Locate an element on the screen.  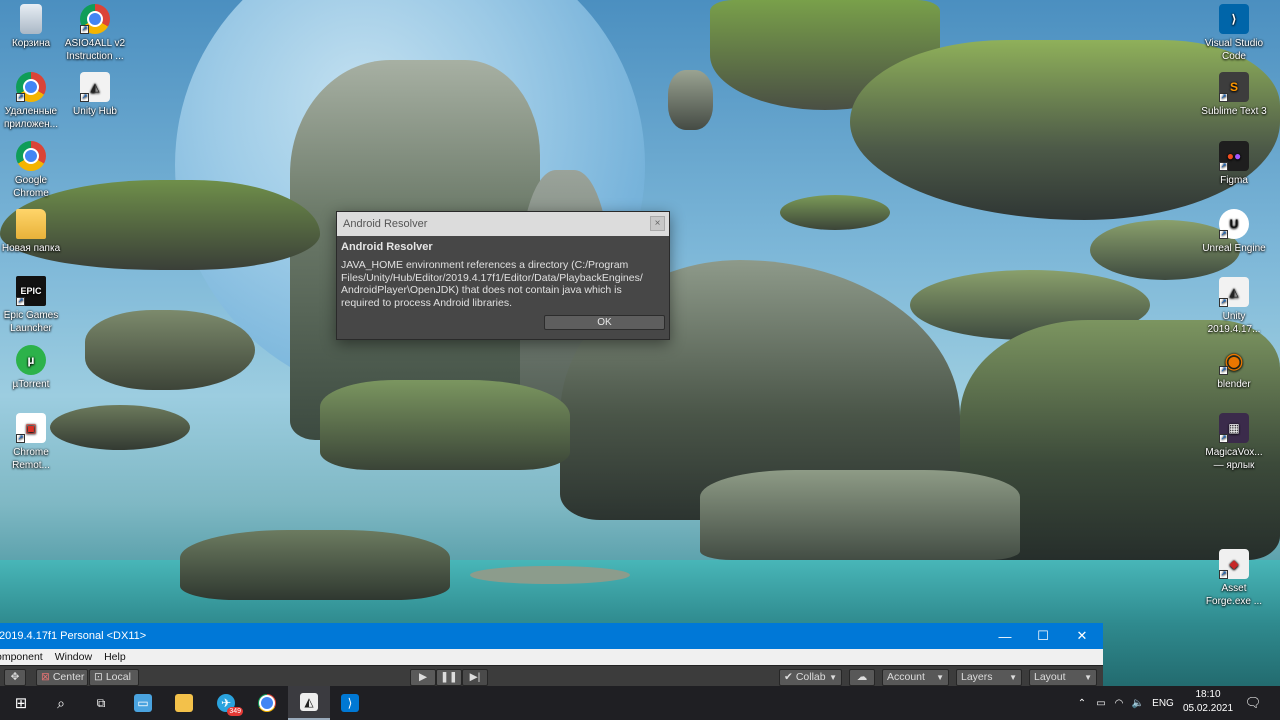
windows-logo-icon: ⊞ is located at coordinates (21, 703).